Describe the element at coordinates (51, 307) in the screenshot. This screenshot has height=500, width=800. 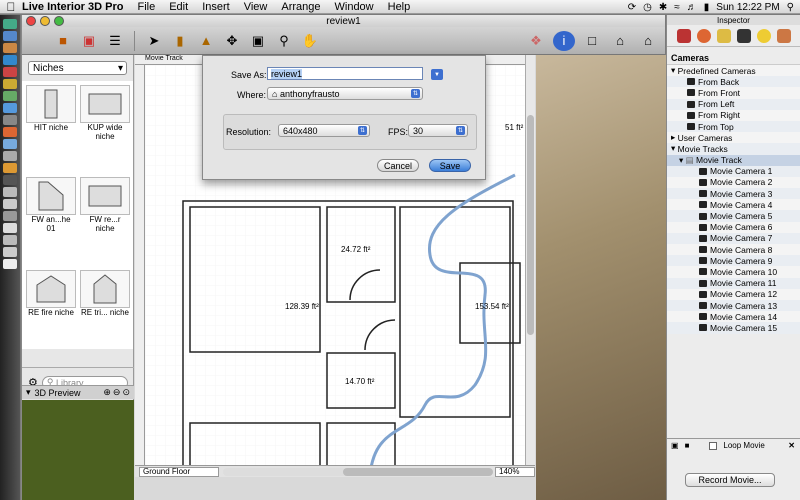
I see `library-item: RE fire niche` at that location.